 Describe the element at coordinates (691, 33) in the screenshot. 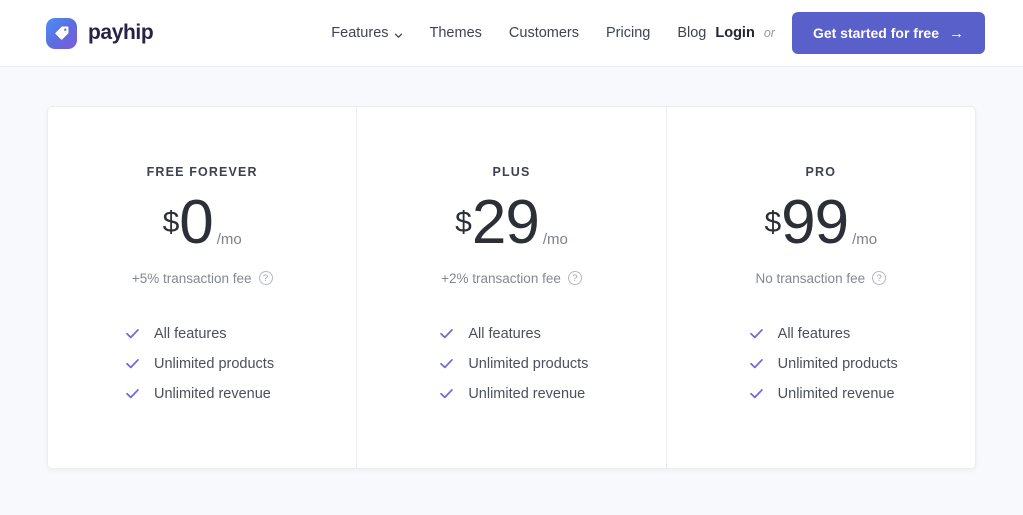

I see `nav-item-blog: Blog` at that location.